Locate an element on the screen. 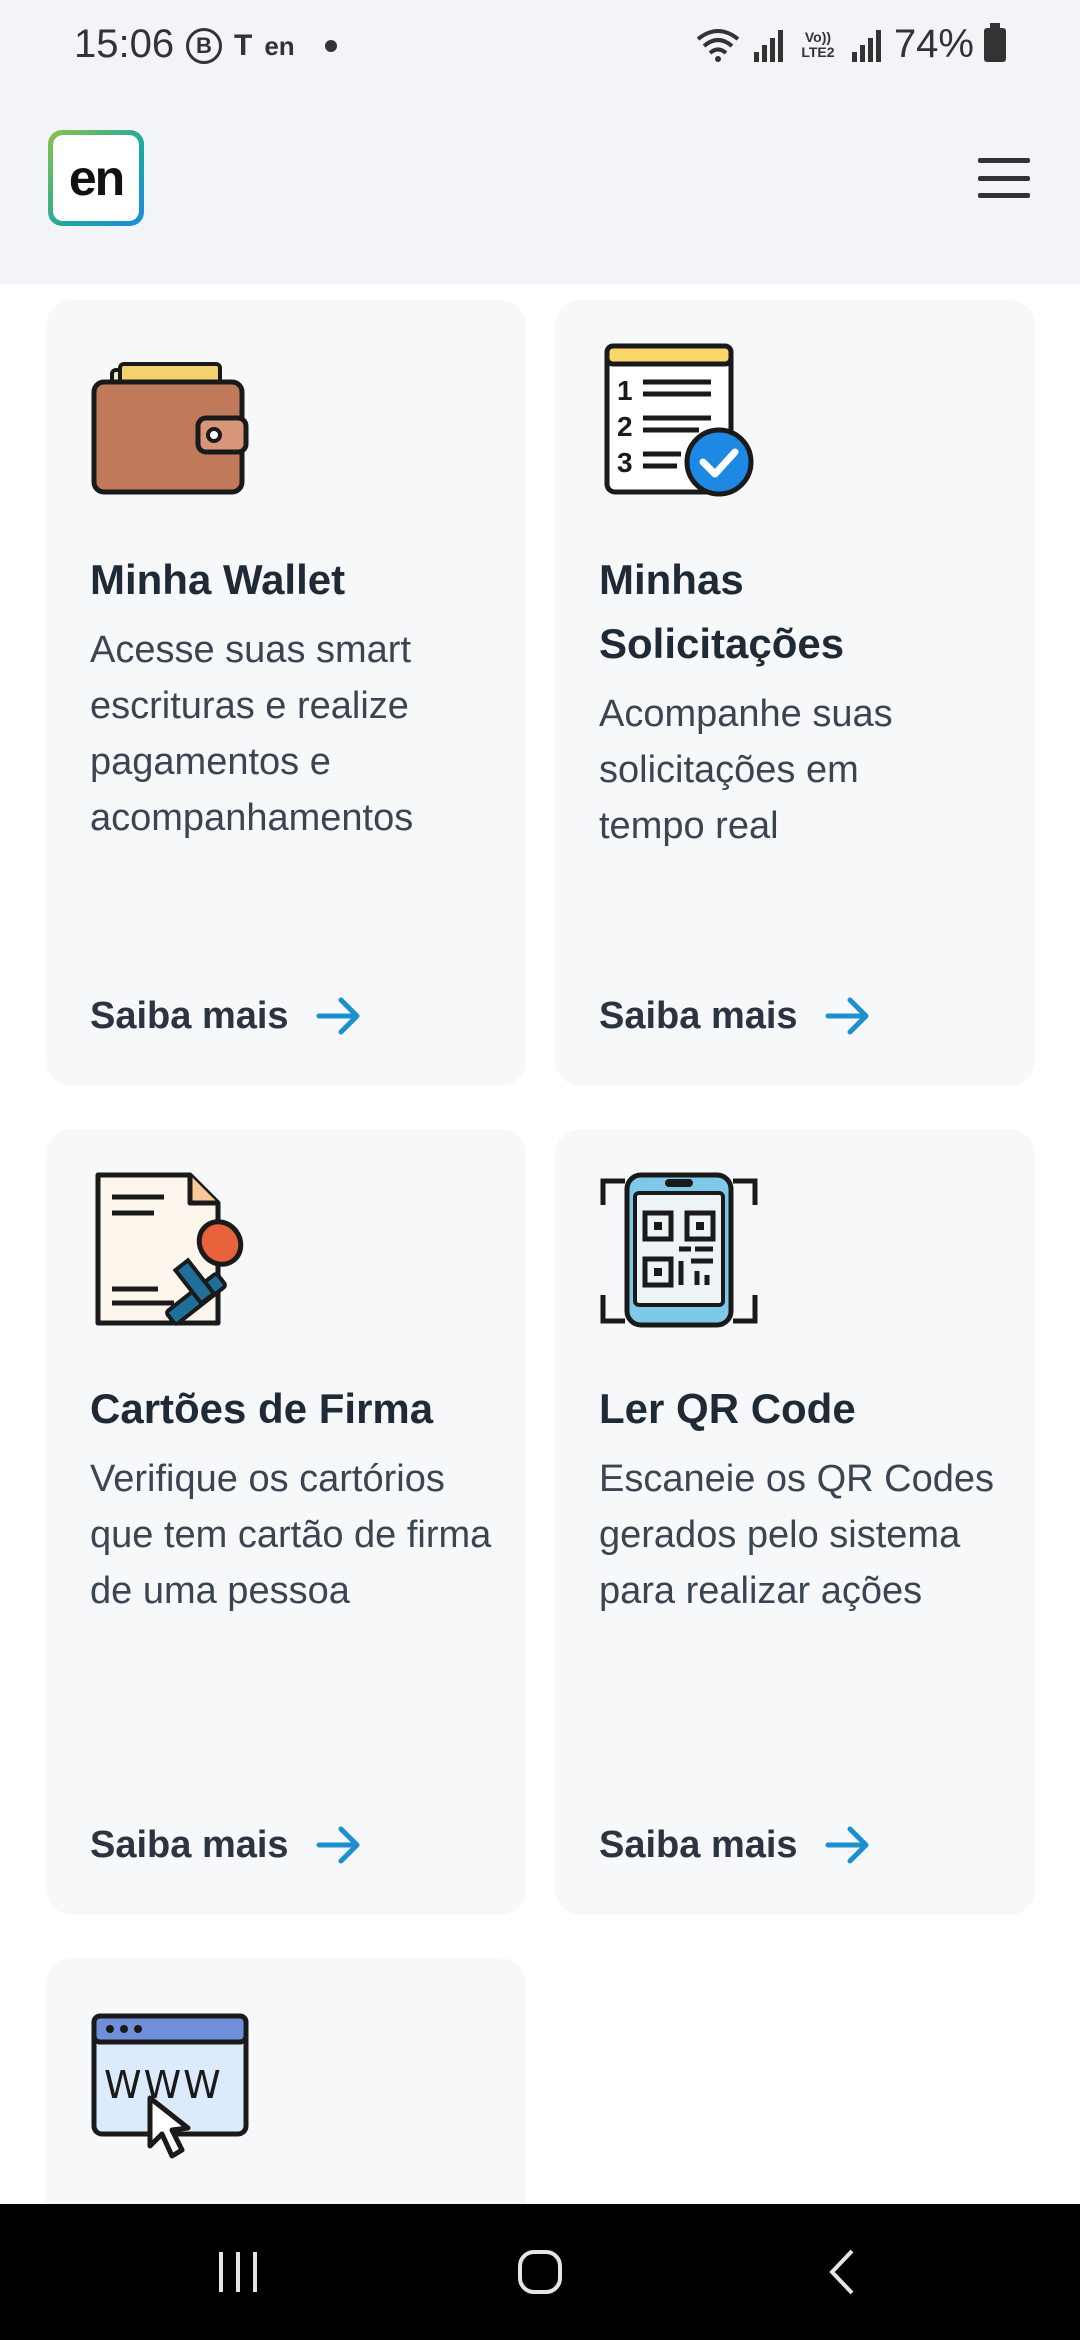 The width and height of the screenshot is (1080, 2340). status-time: 15:06 is located at coordinates (124, 44).